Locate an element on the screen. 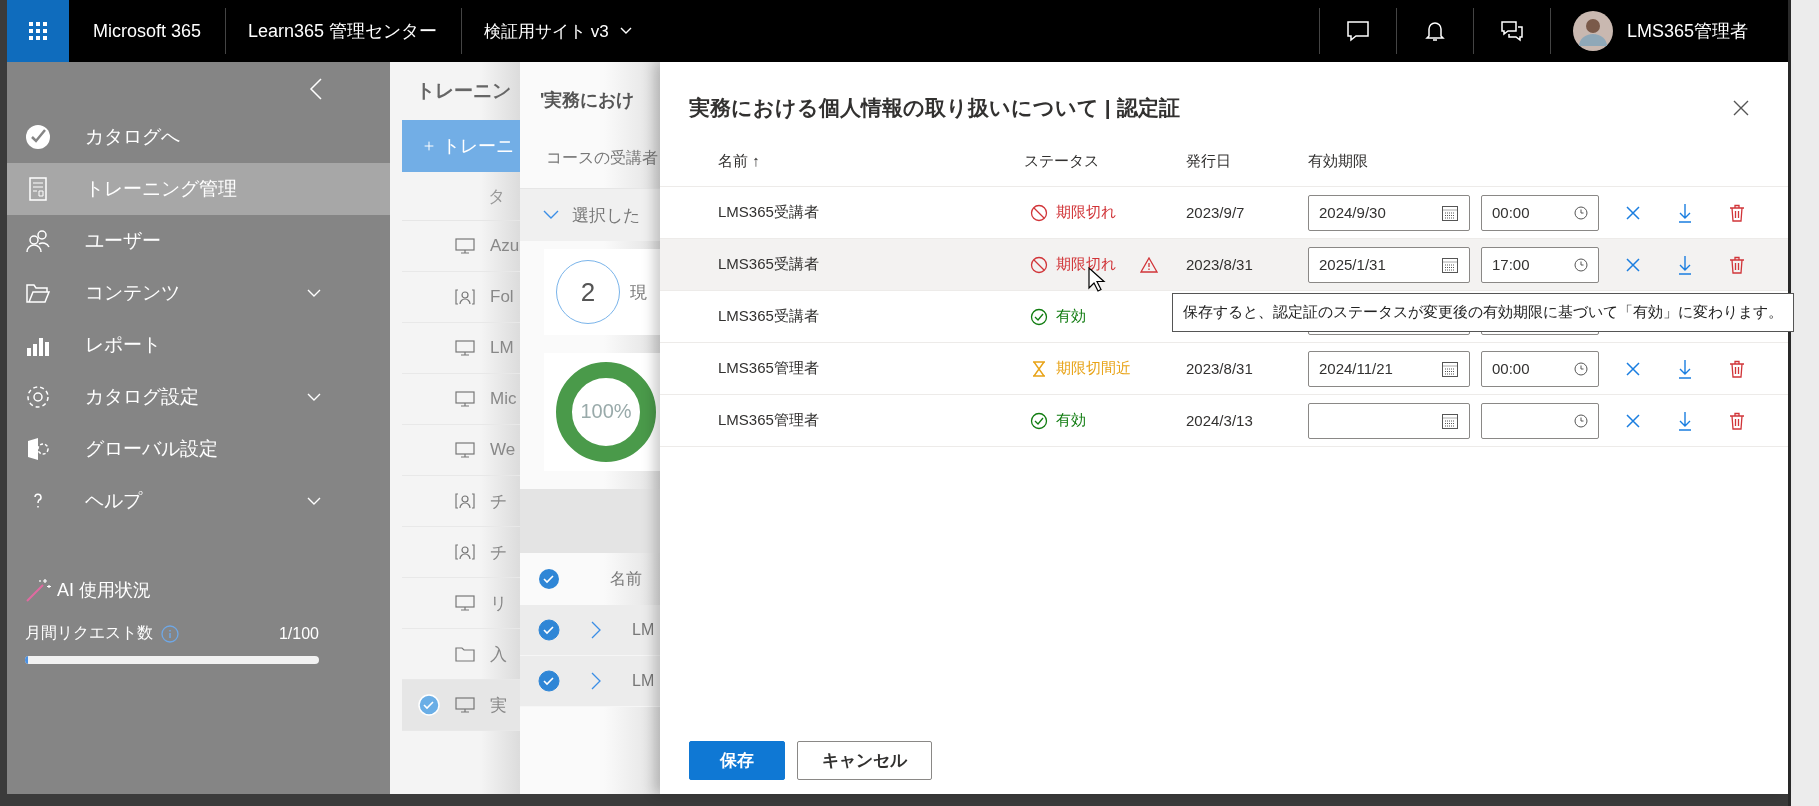  issue-date-cell-text: 2024/3/13 is located at coordinates (1220, 420).